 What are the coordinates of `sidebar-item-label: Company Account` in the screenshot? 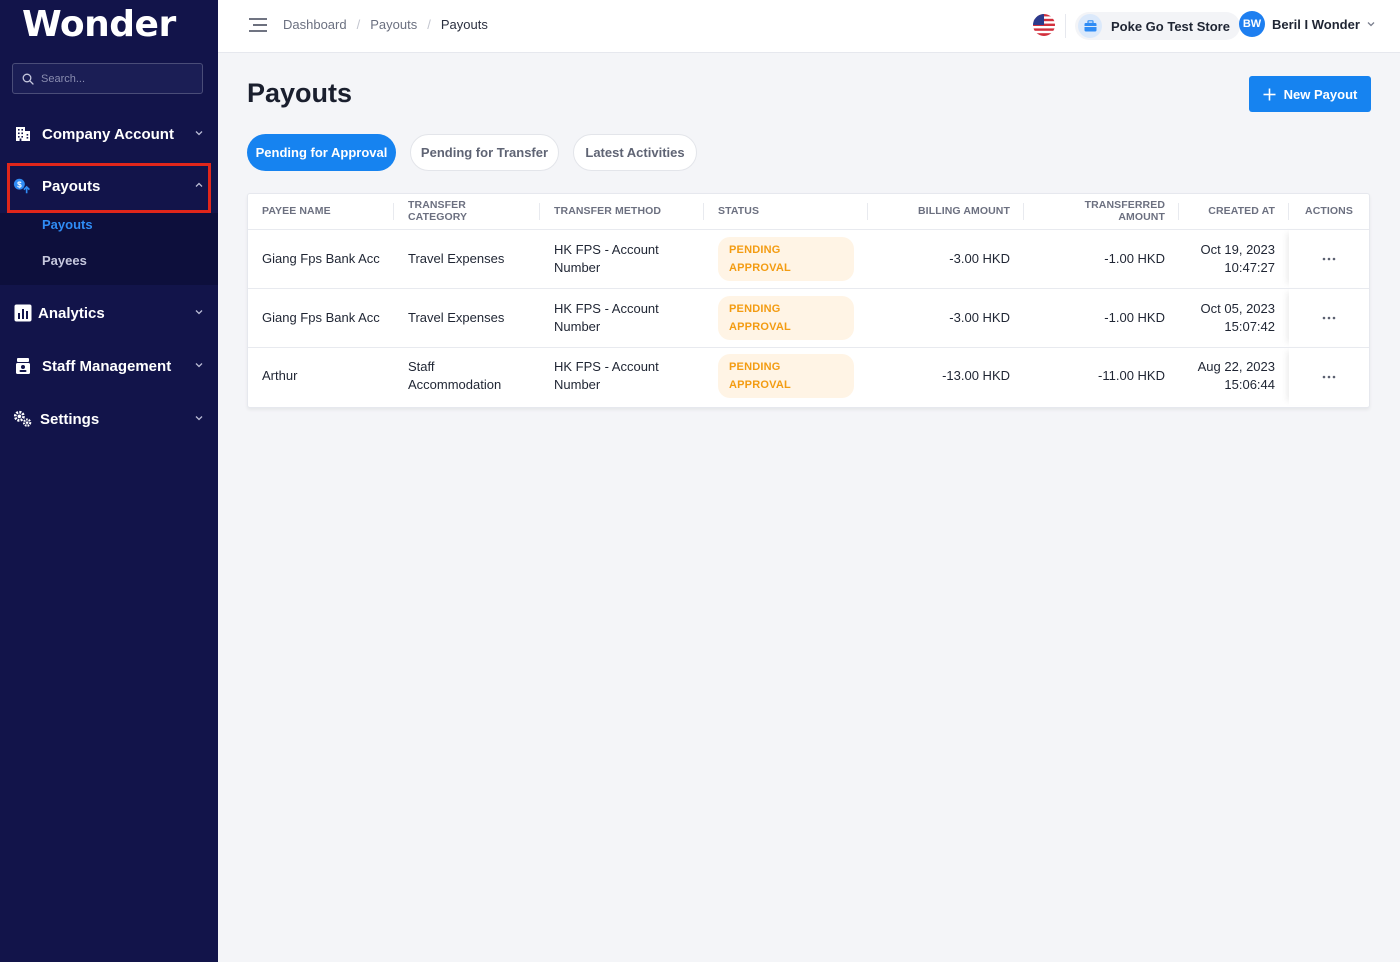 It's located at (108, 134).